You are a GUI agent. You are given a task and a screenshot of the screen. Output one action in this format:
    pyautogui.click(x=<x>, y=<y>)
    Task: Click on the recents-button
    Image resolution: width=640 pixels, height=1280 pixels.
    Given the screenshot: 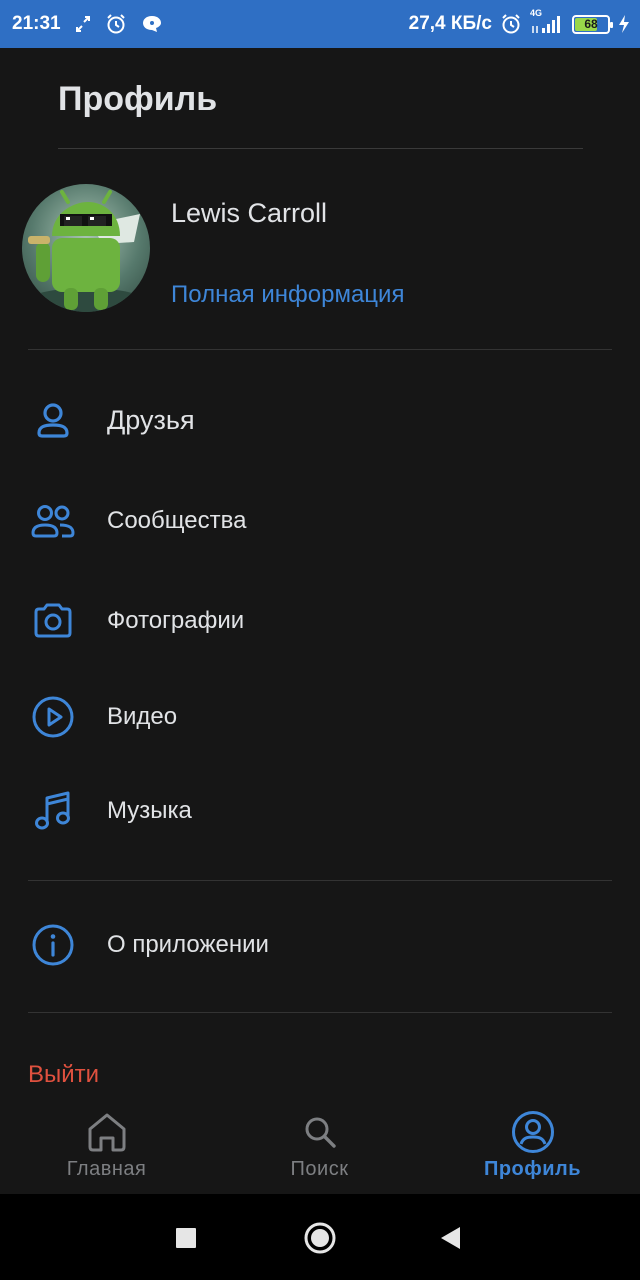 What is the action you would take?
    pyautogui.click(x=186, y=1238)
    